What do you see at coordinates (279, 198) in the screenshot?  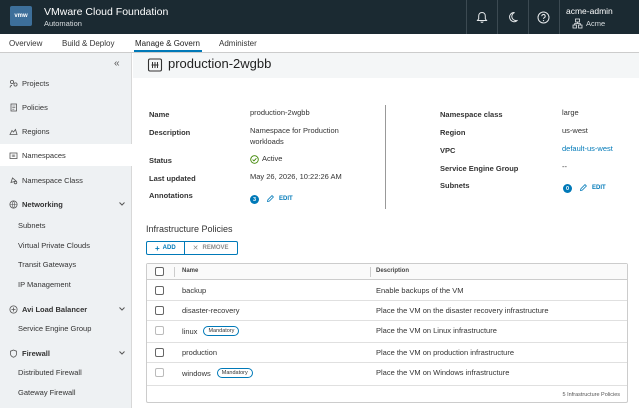 I see `annotations-edit-button: EDIT` at bounding box center [279, 198].